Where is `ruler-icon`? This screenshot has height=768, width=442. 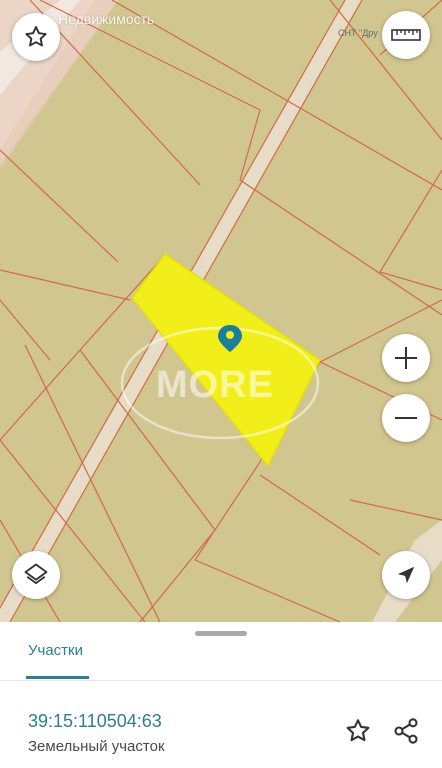 ruler-icon is located at coordinates (406, 35).